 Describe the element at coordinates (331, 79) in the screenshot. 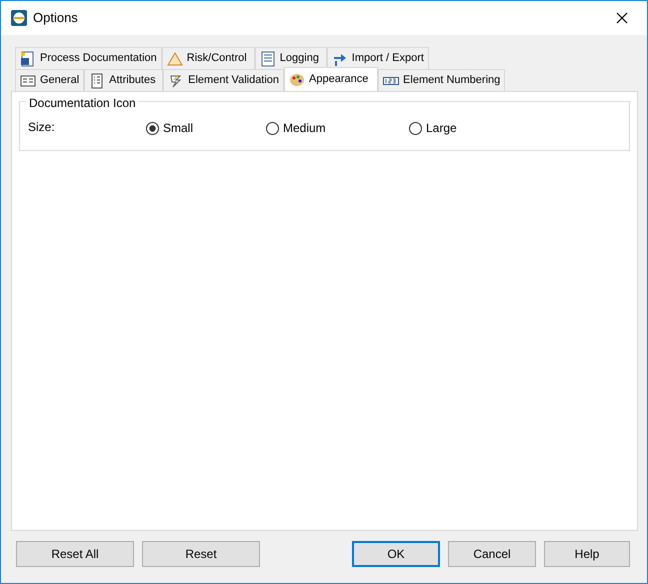

I see `tab: Appearance` at that location.